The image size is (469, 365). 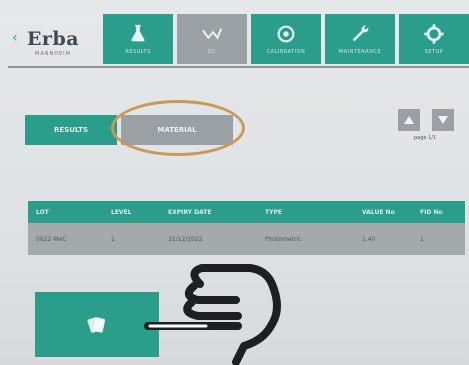 I want to click on tab-results: RESULTS, so click(x=138, y=39).